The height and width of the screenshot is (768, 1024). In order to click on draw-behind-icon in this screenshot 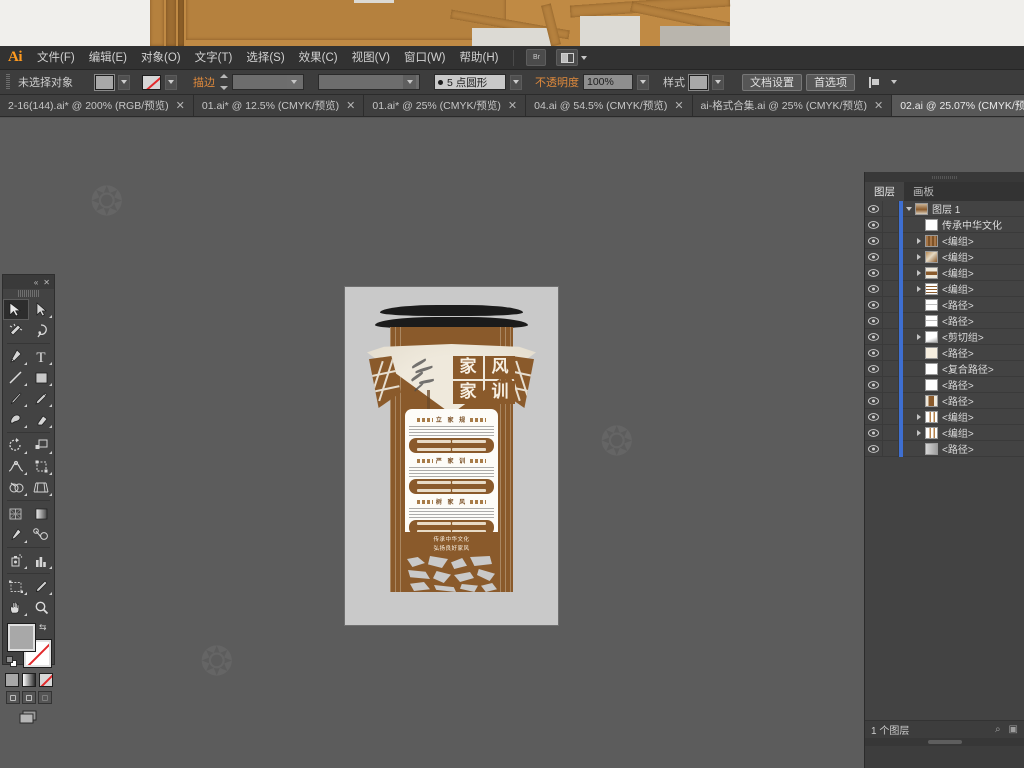, I will do `click(28, 697)`.